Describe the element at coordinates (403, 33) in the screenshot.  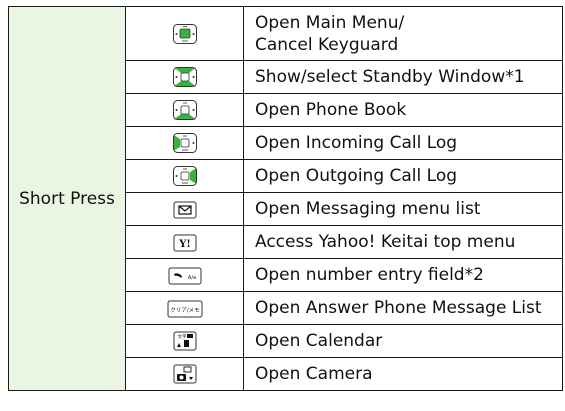
I see `description-cell: Open Main Menu/ Cancel Keyguard` at that location.